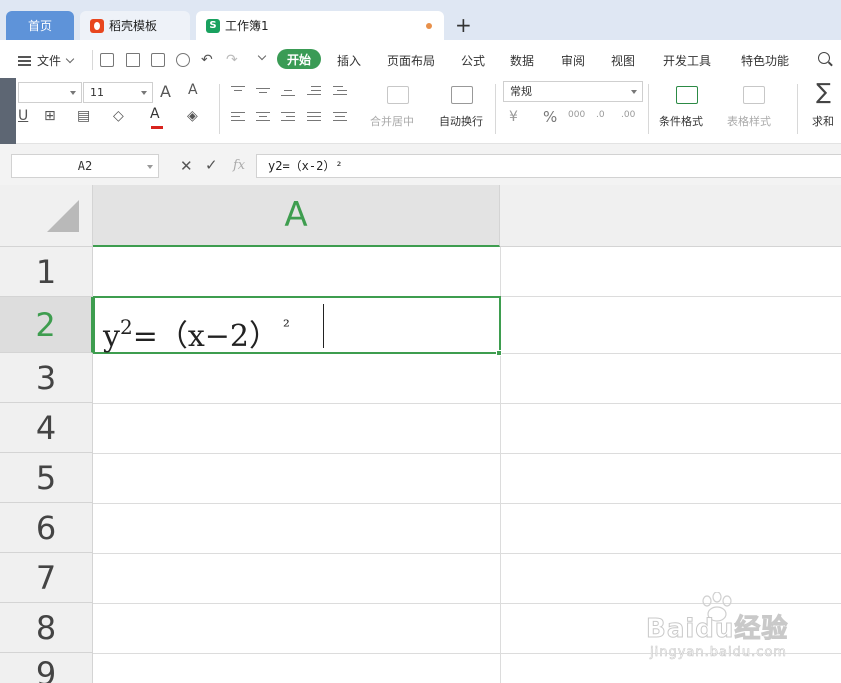  What do you see at coordinates (628, 115) in the screenshot?
I see `decrease-decimal-icon: .00` at bounding box center [628, 115].